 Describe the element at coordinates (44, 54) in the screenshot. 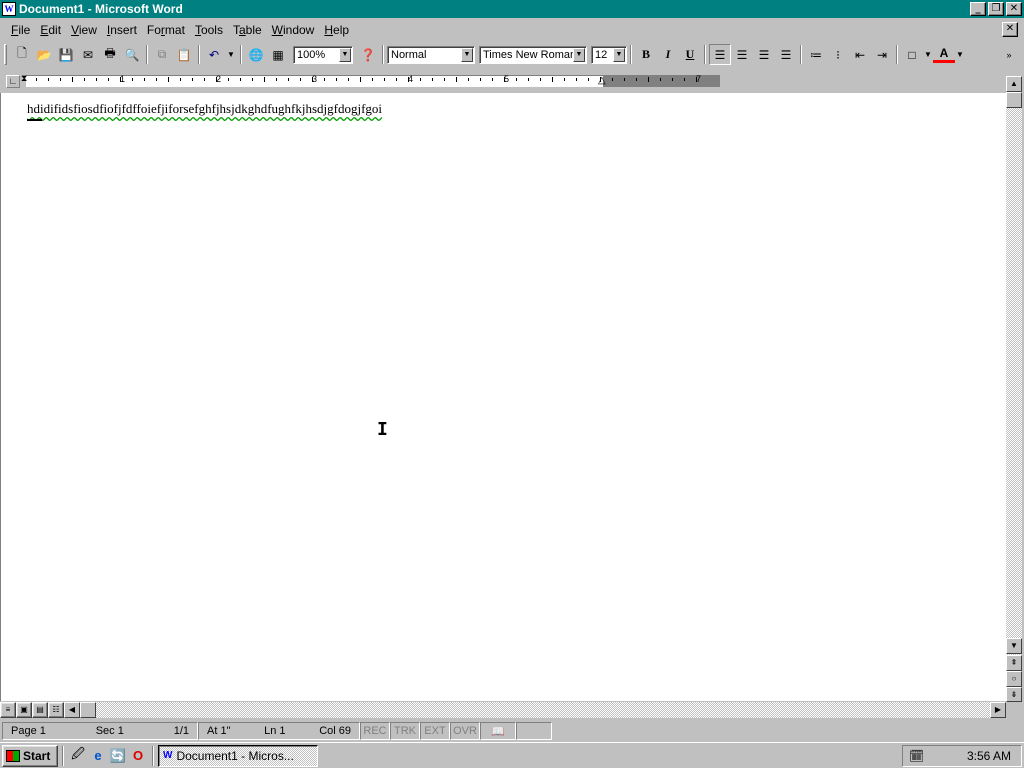

I see `open-folder-icon: 📂` at that location.